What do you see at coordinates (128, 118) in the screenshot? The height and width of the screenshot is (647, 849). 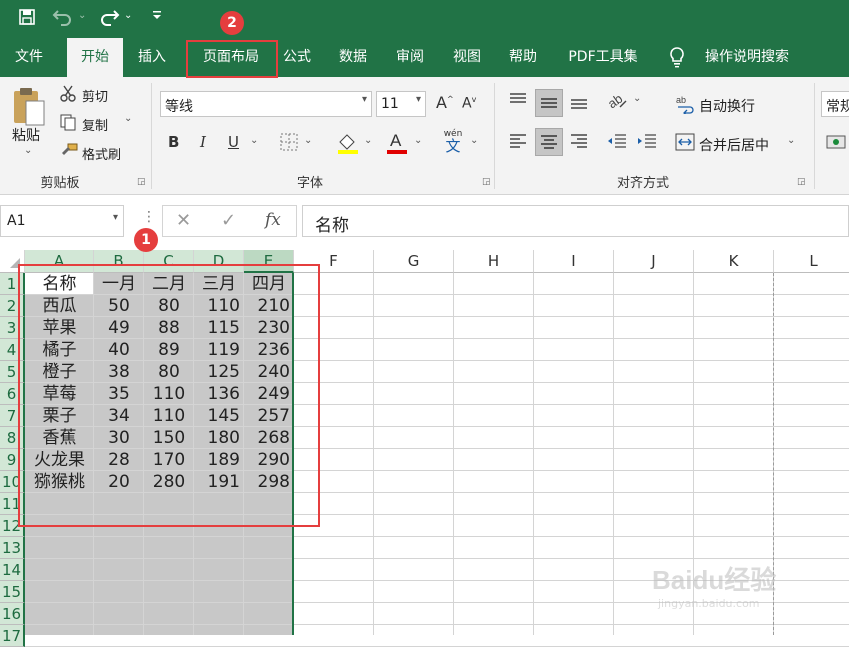 I see `copy-dropdown-icon: ⌄` at bounding box center [128, 118].